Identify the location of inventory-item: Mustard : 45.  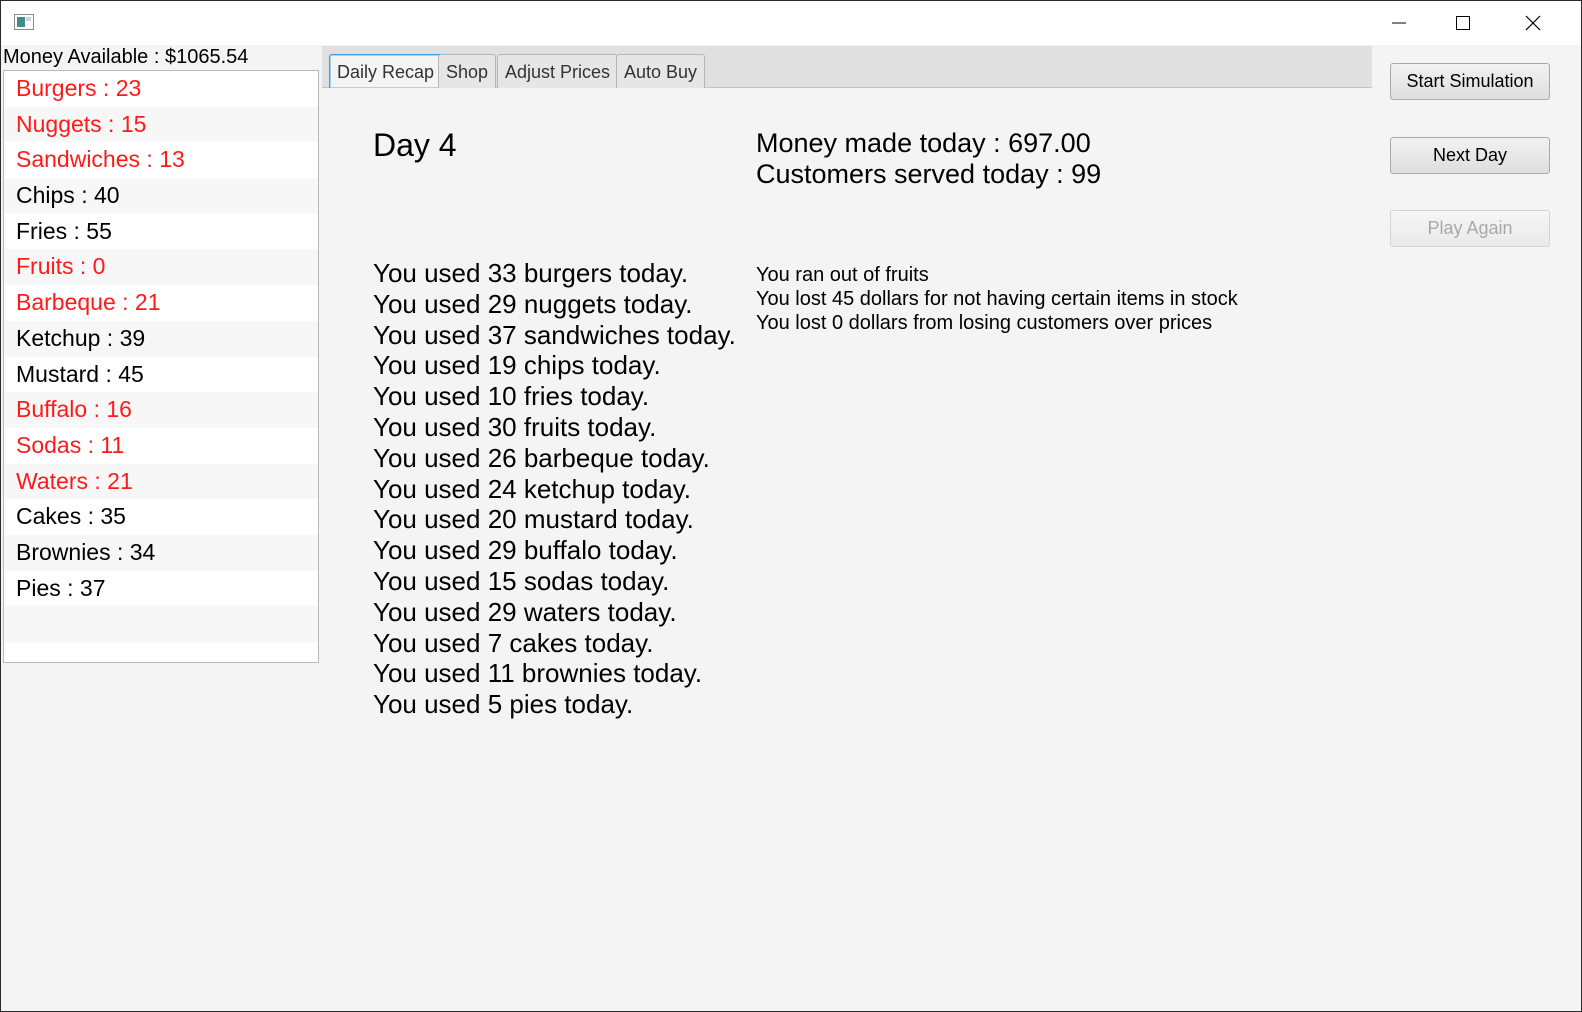
(161, 375).